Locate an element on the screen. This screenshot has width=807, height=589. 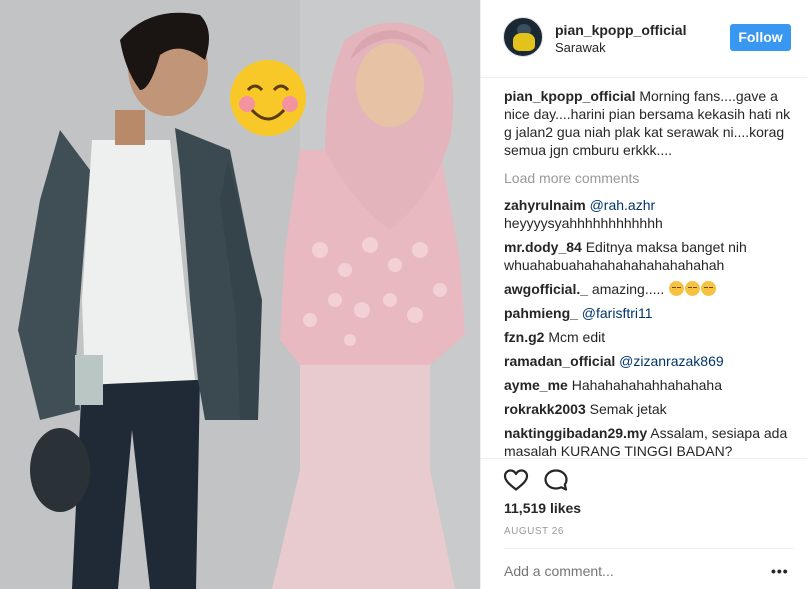
avatar is located at coordinates (523, 37).